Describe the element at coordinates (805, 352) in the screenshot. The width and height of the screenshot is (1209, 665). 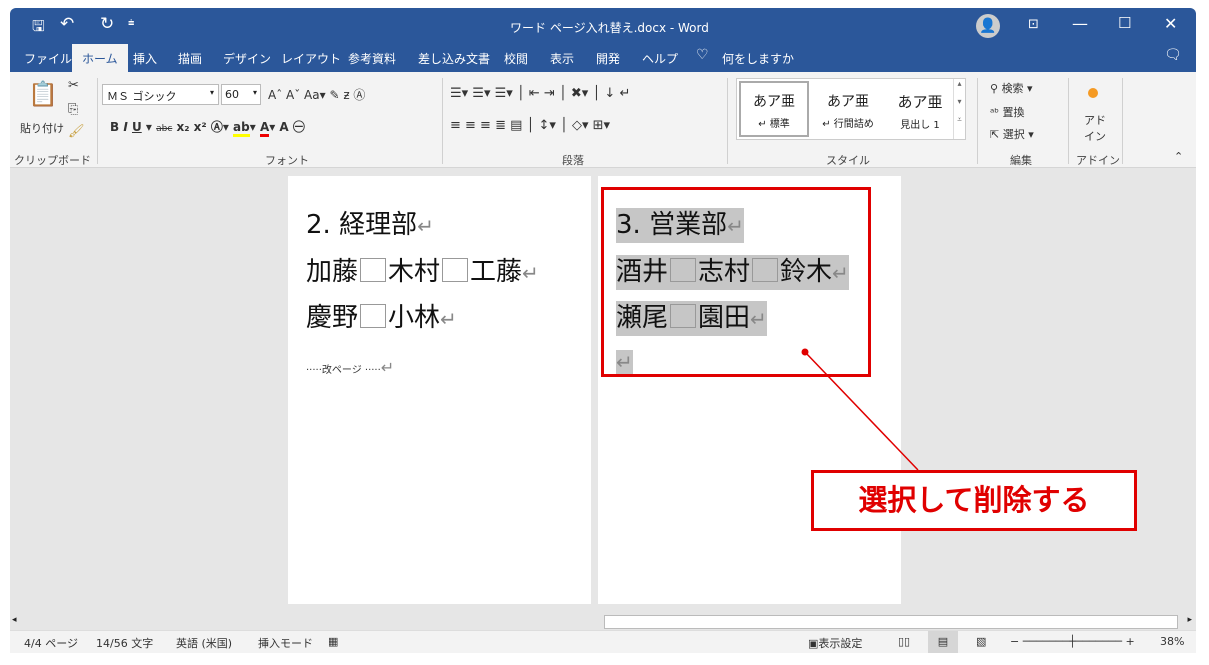
I see `callout-dot` at that location.